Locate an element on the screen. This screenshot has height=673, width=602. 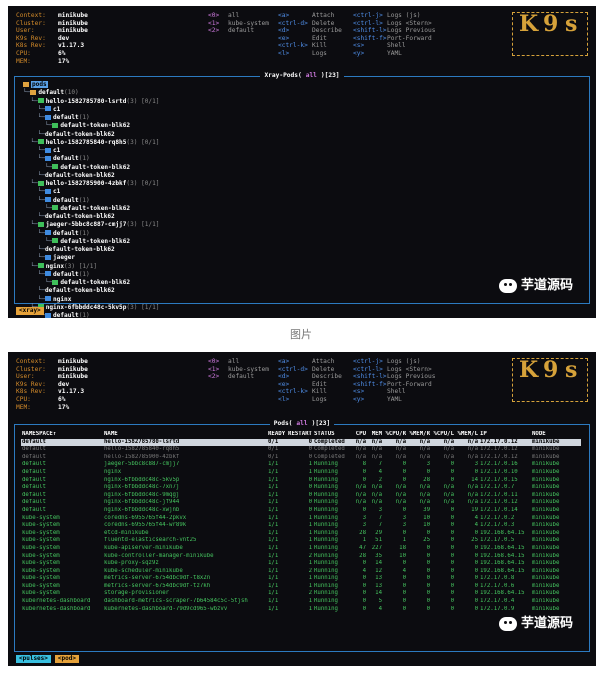
tree-node: └─ nginx(3) [1/1] is located at coordinates (91, 267).